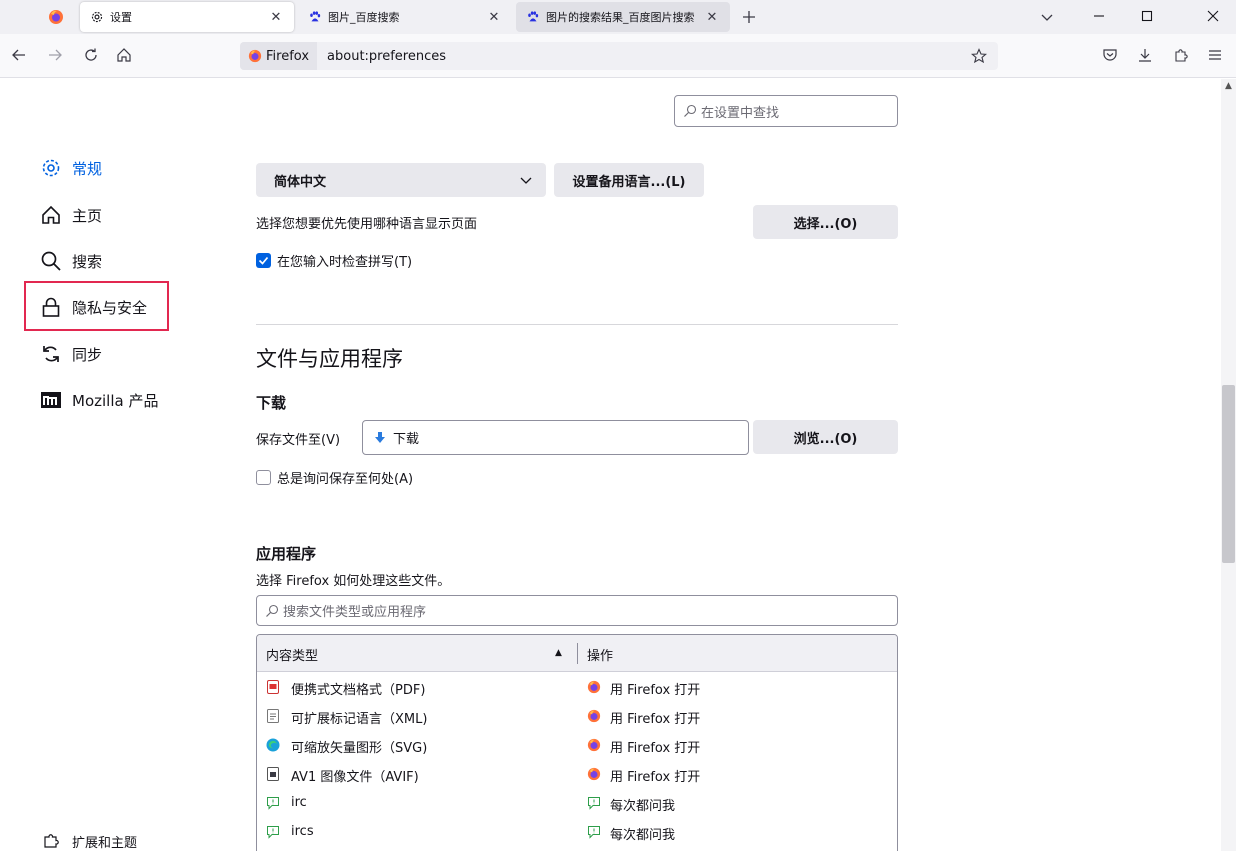 The width and height of the screenshot is (1236, 851). What do you see at coordinates (329, 359) in the screenshot?
I see `section-heading: 文件与应用程序` at bounding box center [329, 359].